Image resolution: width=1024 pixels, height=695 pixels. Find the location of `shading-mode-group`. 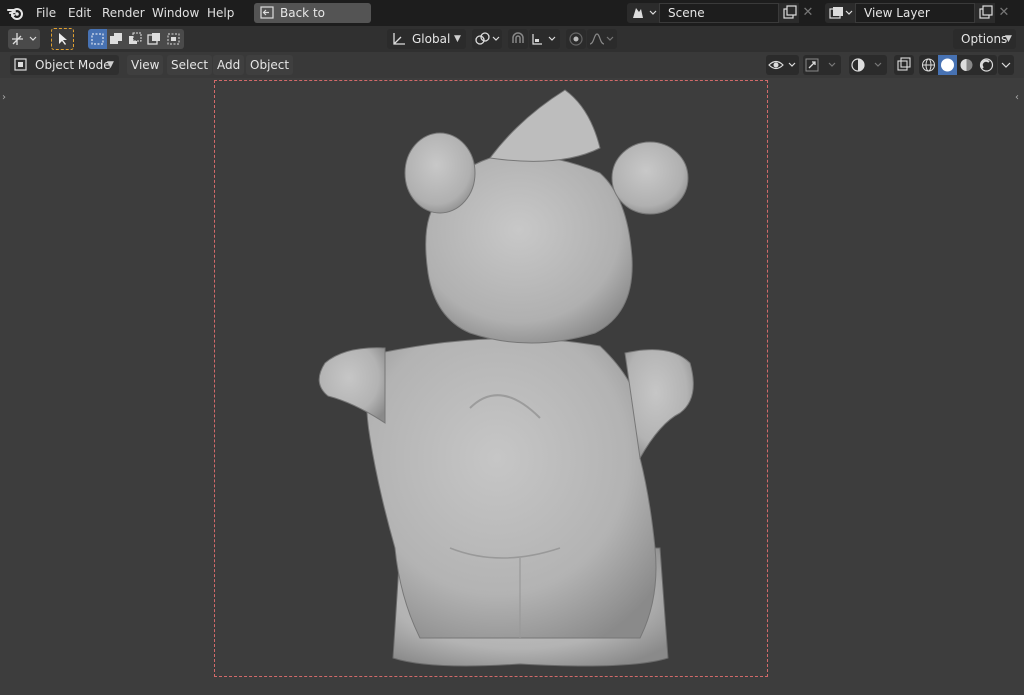

shading-mode-group is located at coordinates (958, 65).